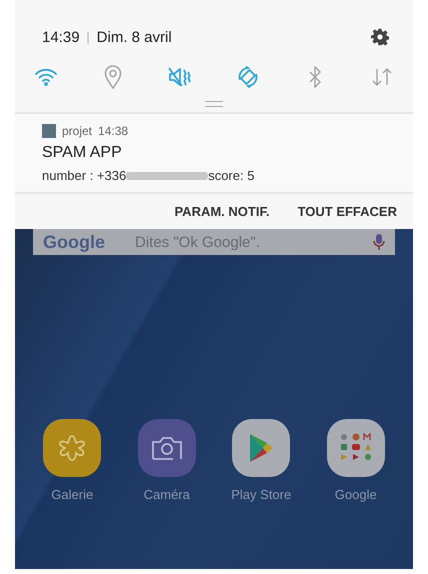  I want to click on action-button: TOUT EFFACER, so click(347, 211).